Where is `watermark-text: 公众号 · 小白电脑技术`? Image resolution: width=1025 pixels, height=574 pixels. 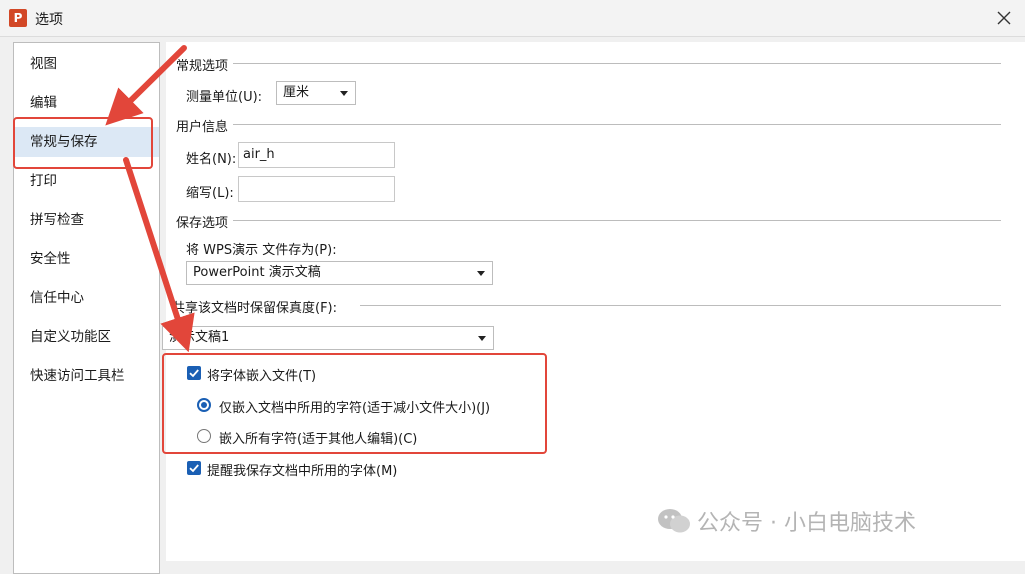
watermark-text: 公众号 · 小白电脑技术 is located at coordinates (806, 523).